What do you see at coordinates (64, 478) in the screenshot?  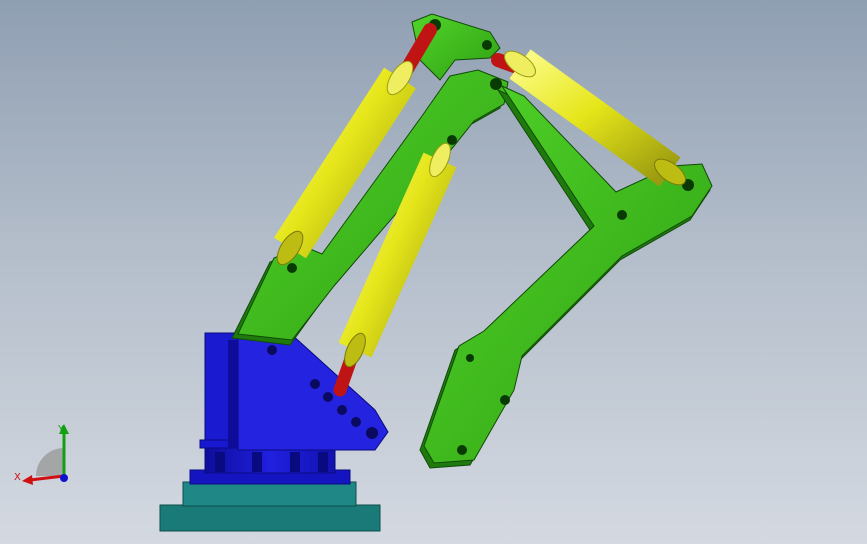 I see `z-axis-icon` at bounding box center [64, 478].